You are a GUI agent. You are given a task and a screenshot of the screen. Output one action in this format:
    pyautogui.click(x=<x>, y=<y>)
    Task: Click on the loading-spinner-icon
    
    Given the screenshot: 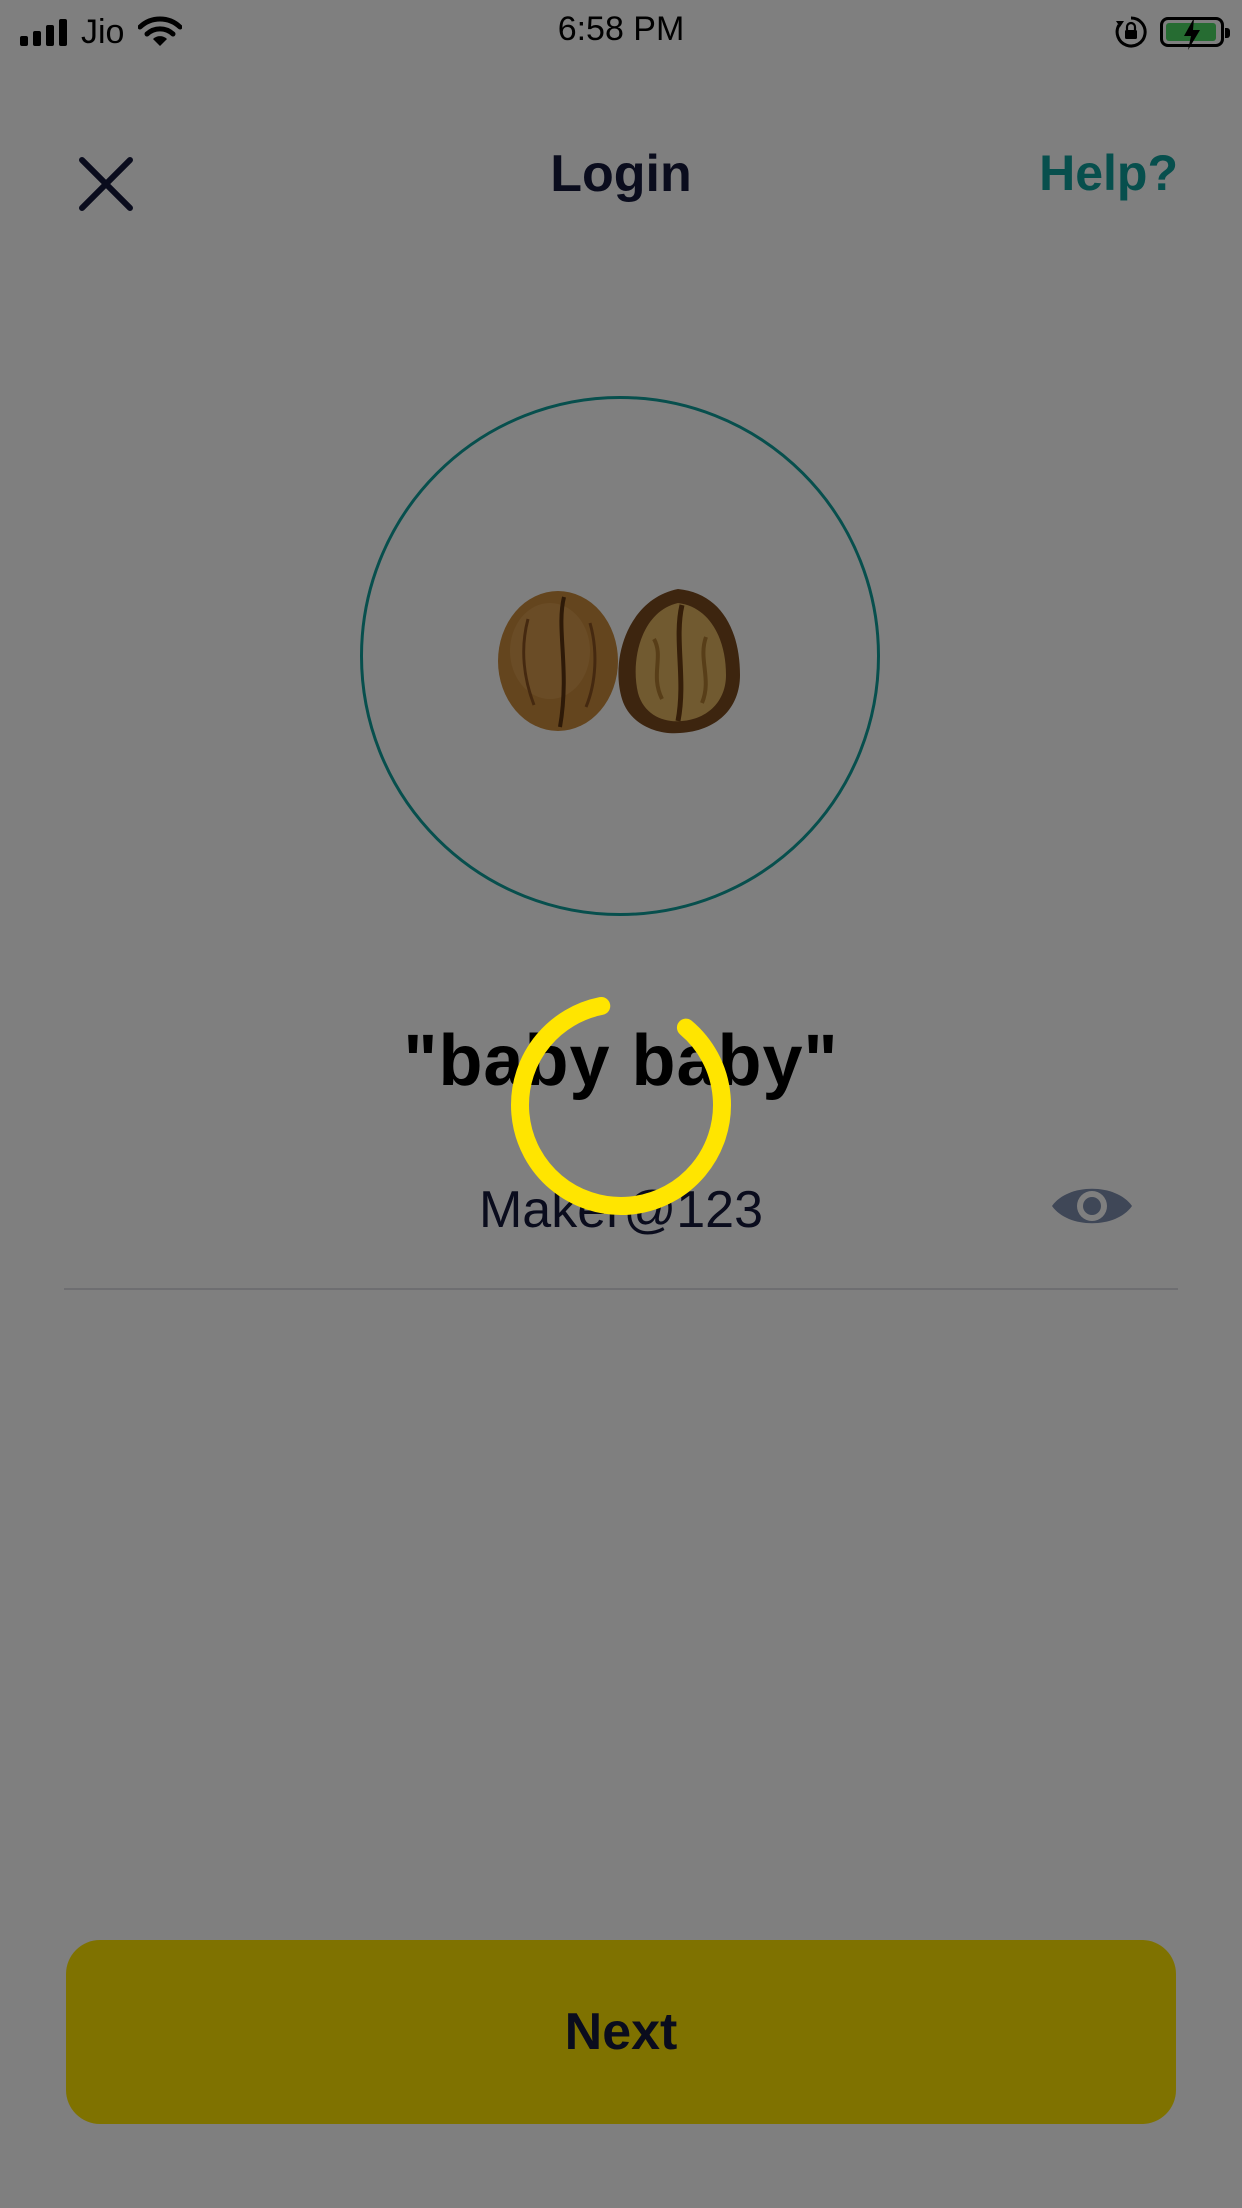 What is the action you would take?
    pyautogui.click(x=621, y=1105)
    